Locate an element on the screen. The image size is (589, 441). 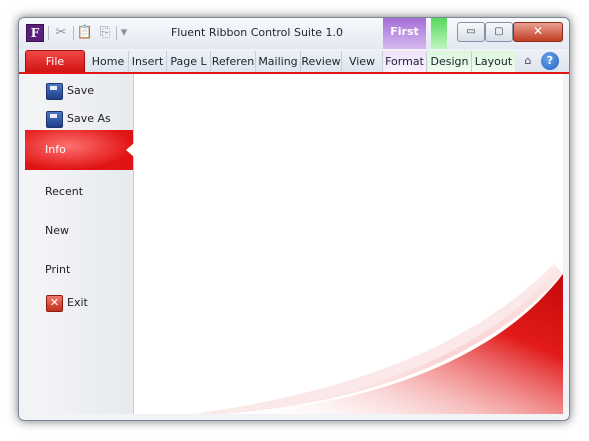
backstage-item-recent: Recent is located at coordinates (79, 192).